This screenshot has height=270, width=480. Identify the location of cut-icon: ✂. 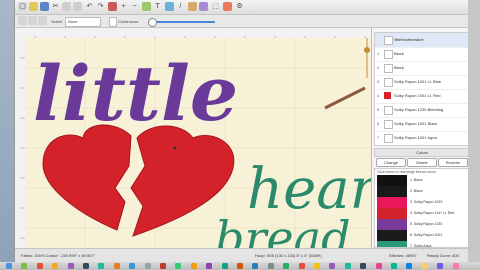
(55, 6).